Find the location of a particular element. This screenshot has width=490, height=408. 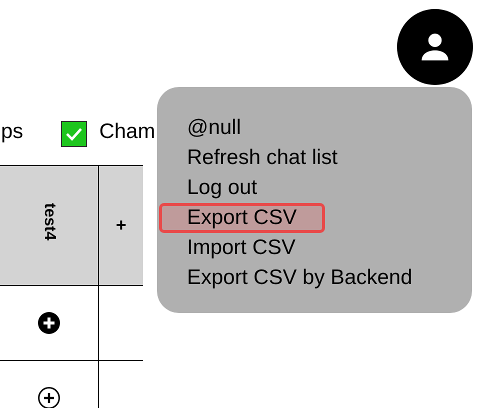

checkbox is located at coordinates (74, 134).